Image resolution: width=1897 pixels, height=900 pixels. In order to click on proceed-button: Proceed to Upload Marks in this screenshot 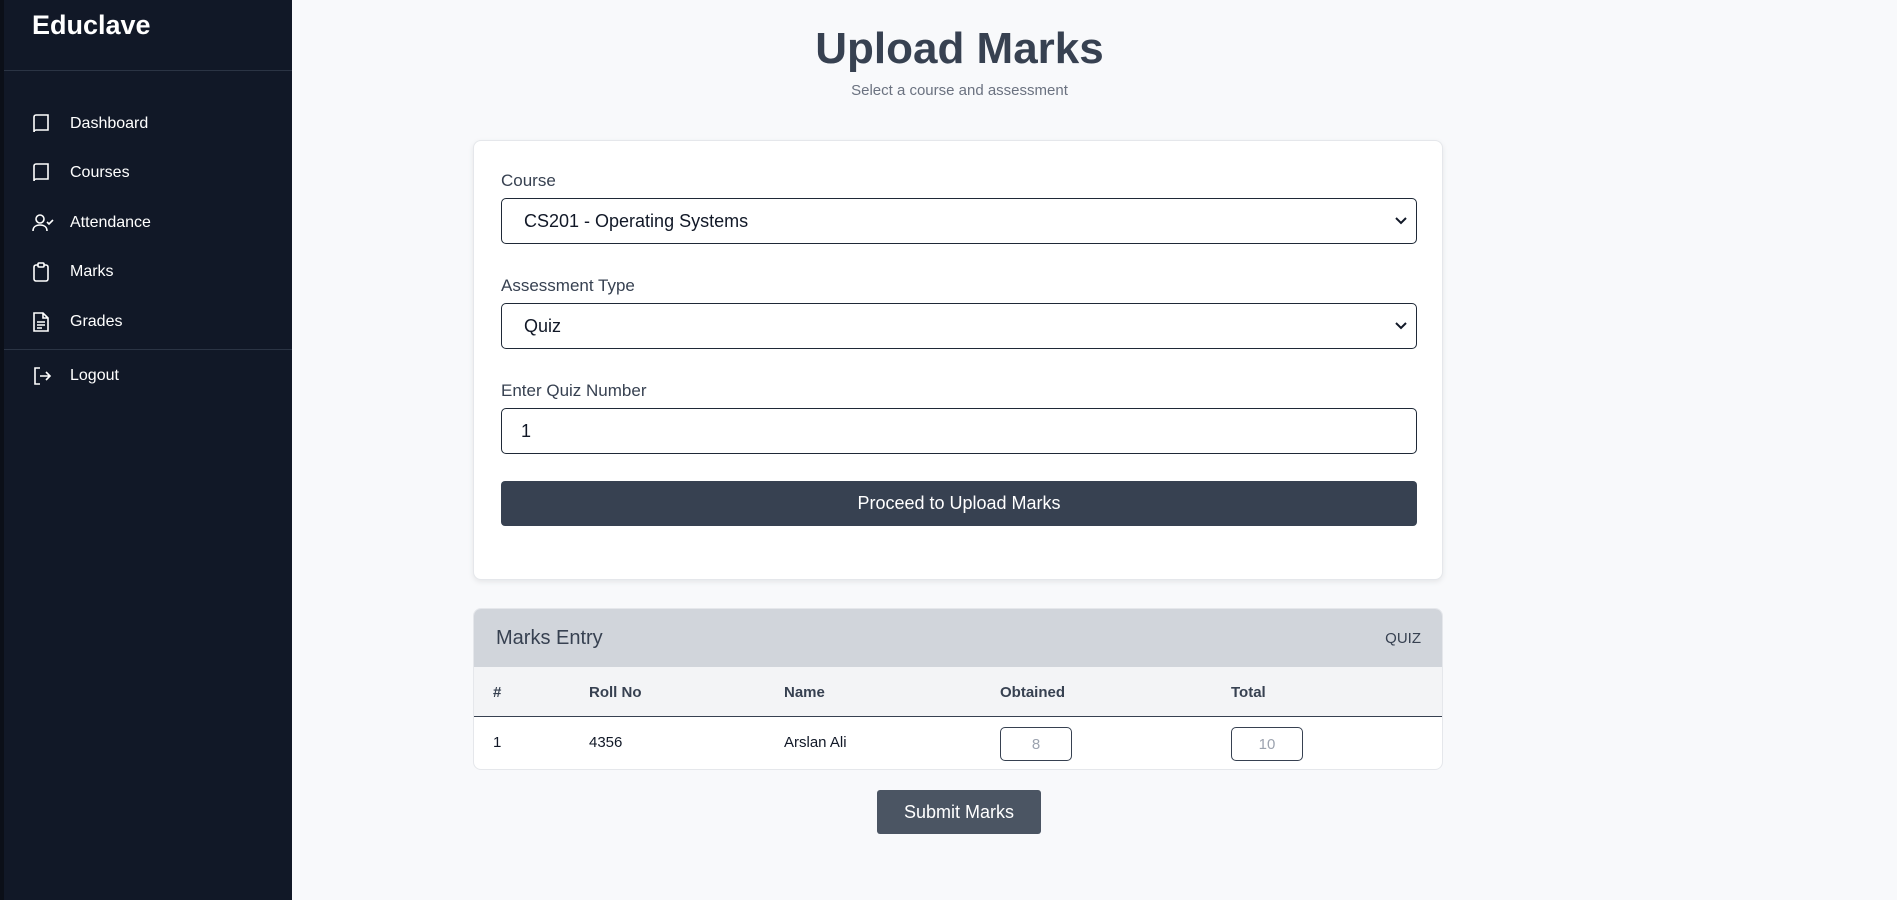, I will do `click(959, 503)`.